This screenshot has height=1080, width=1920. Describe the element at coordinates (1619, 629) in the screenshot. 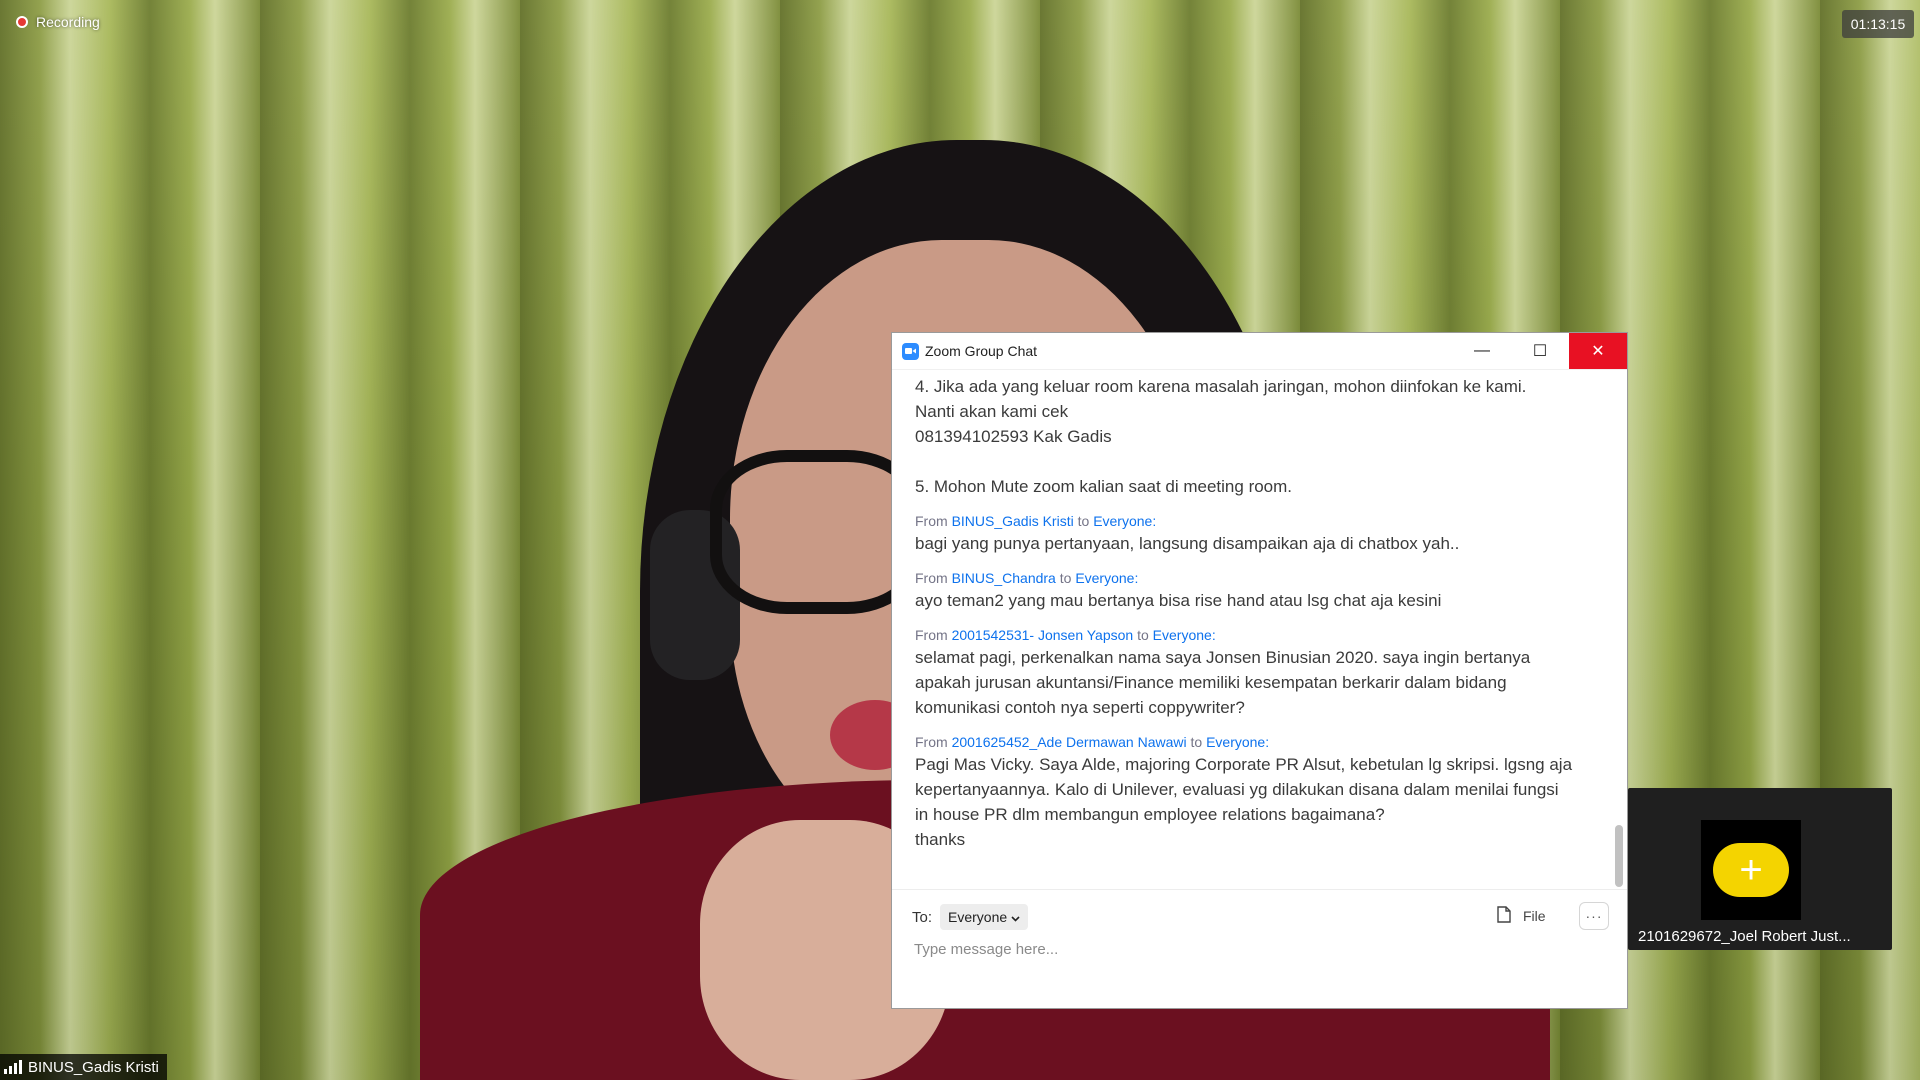

I see `chat-scrollbar` at that location.